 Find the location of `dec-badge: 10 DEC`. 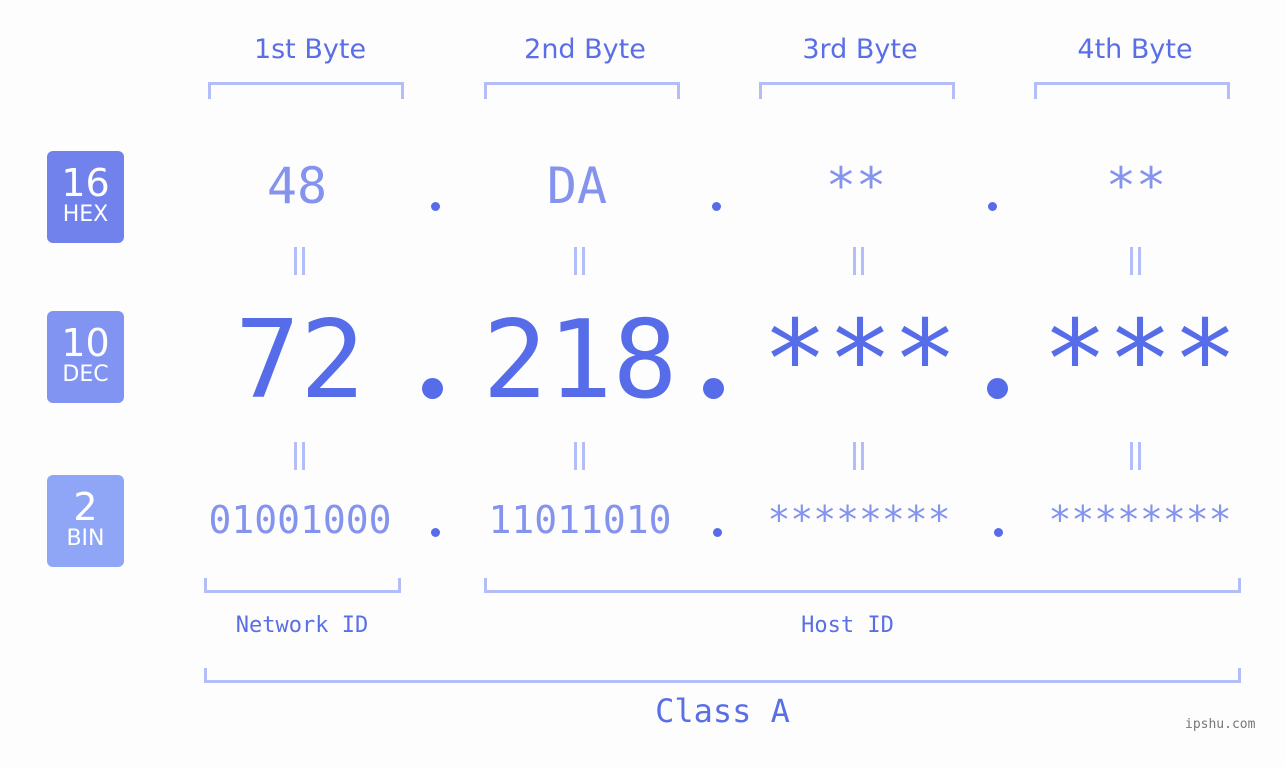

dec-badge: 10 DEC is located at coordinates (85, 357).